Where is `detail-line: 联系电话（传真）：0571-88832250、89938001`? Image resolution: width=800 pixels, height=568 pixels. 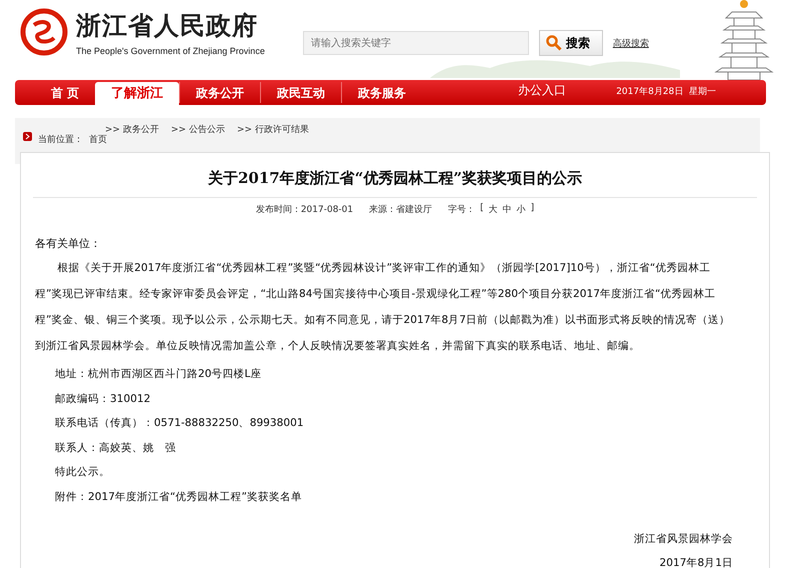
detail-line: 联系电话（传真）：0571-88832250、89938001 is located at coordinates (180, 423).